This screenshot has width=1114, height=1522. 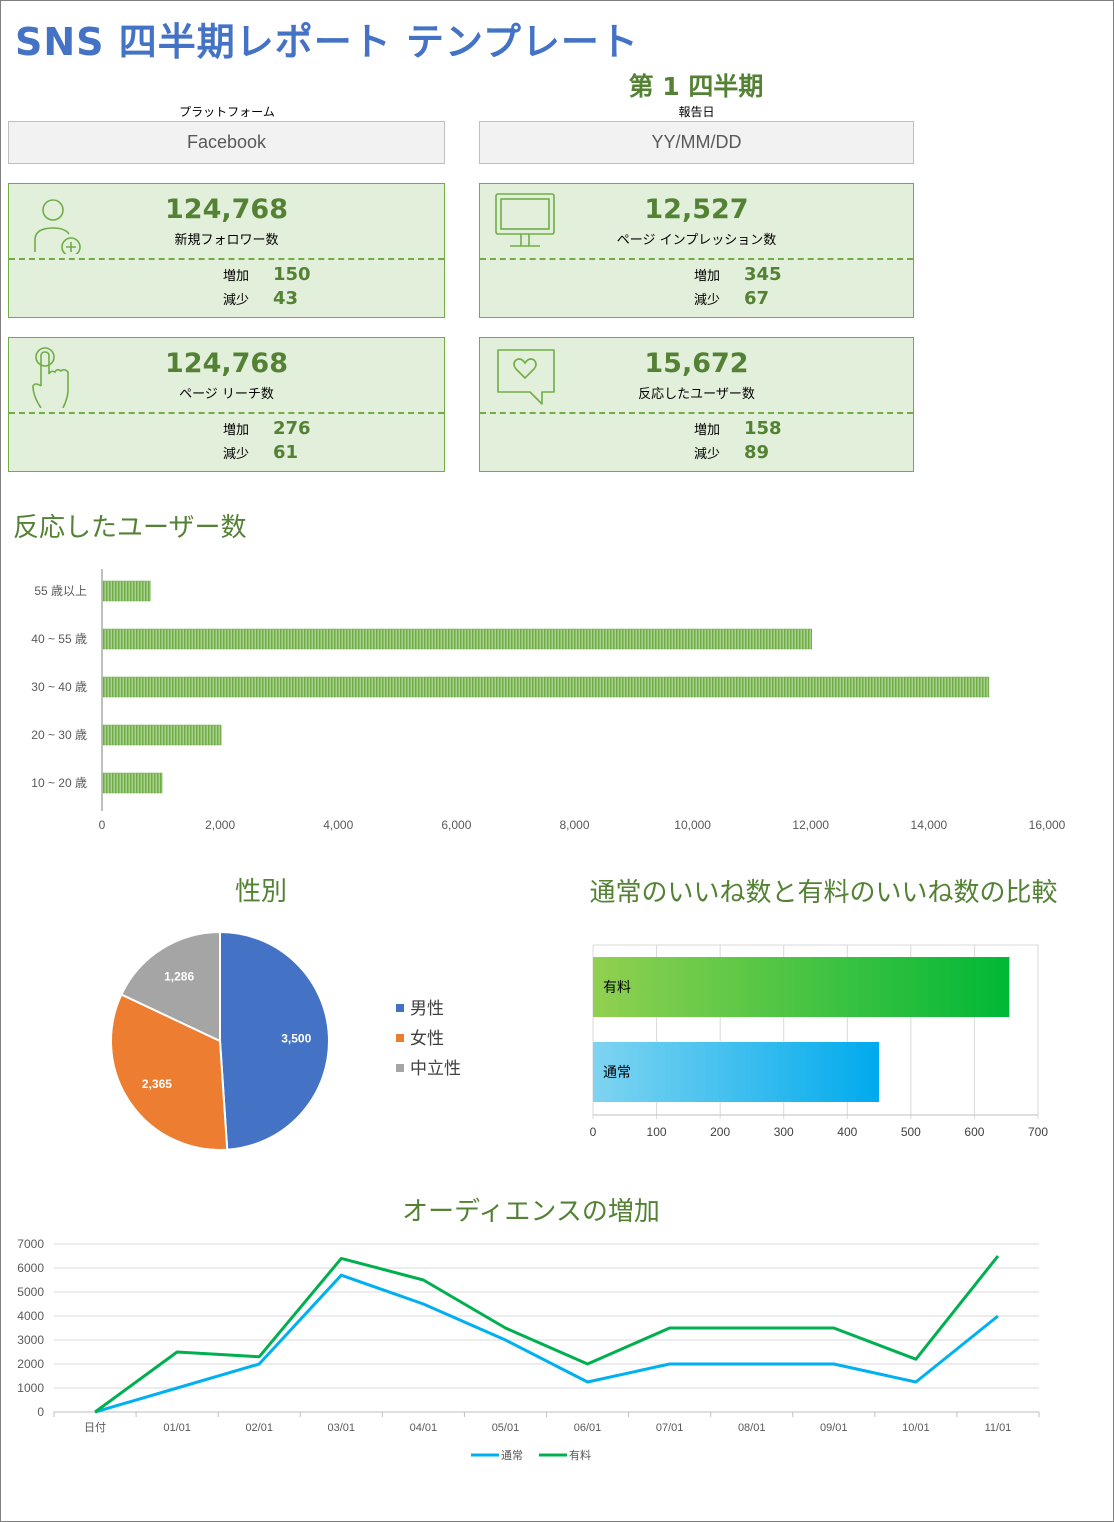 I want to click on kpi-value: 15,672, so click(x=696, y=363).